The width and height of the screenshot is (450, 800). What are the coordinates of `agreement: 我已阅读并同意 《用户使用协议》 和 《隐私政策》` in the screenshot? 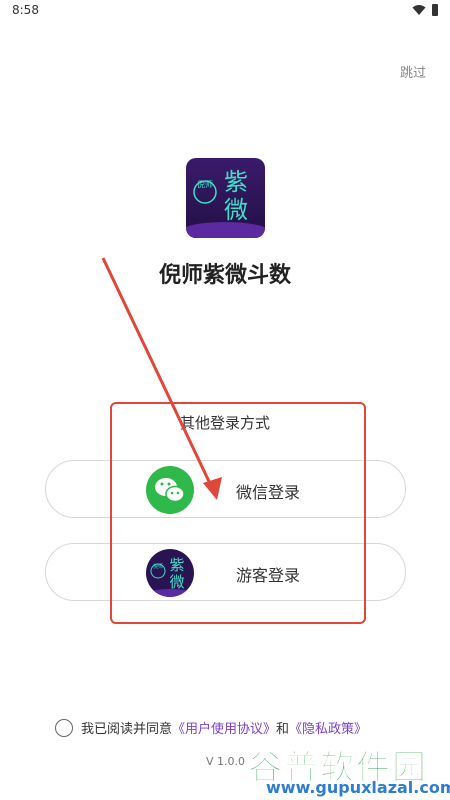 It's located at (211, 727).